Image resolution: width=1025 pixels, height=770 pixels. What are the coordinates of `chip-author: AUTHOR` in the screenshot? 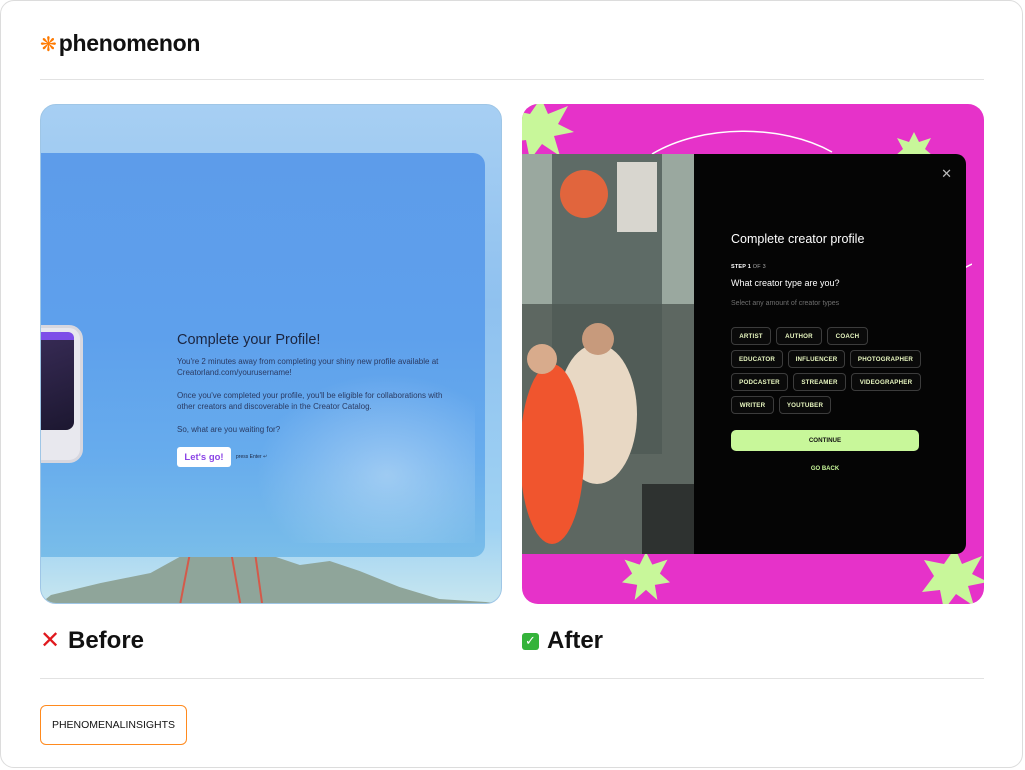 It's located at (799, 336).